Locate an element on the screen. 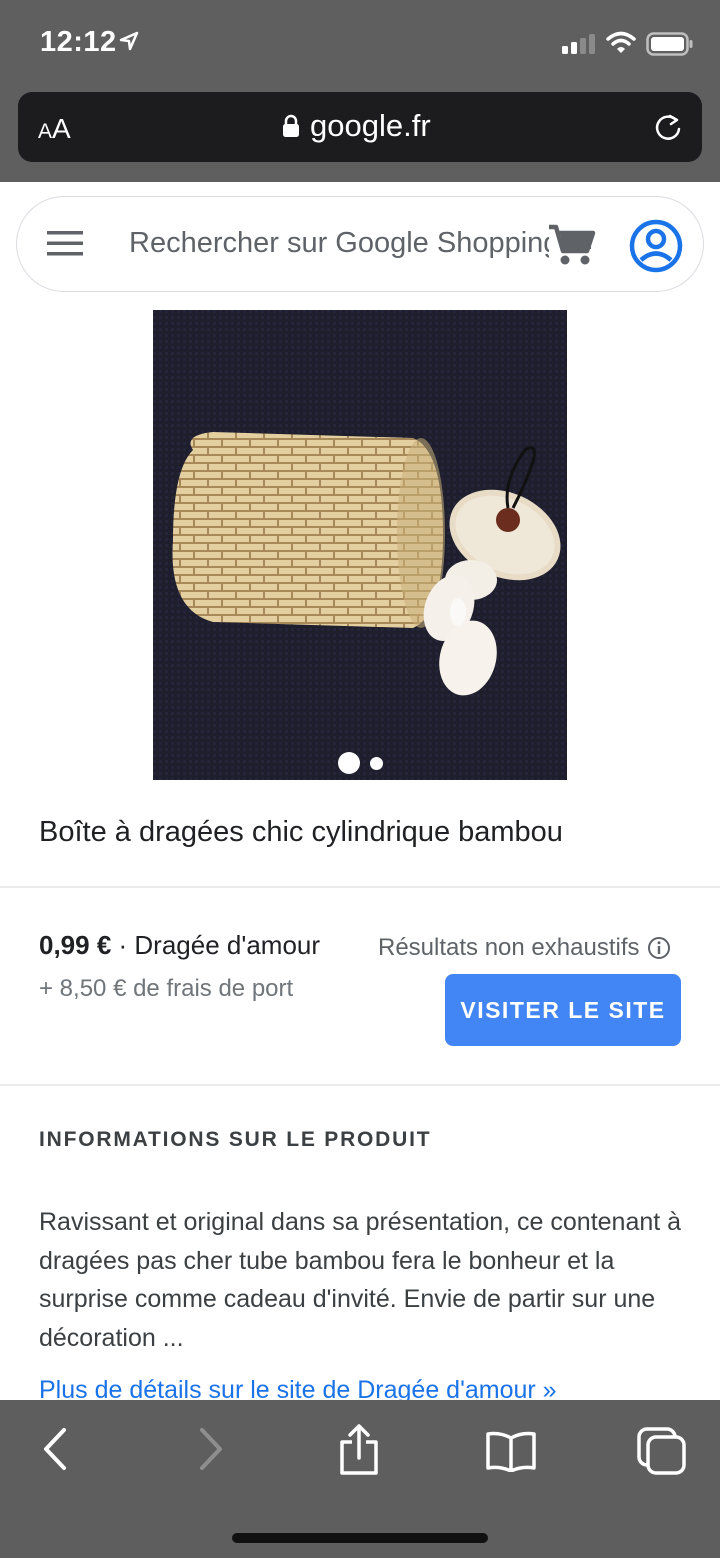 The width and height of the screenshot is (720, 1558). browser-address-area: AA google.fr is located at coordinates (360, 136).